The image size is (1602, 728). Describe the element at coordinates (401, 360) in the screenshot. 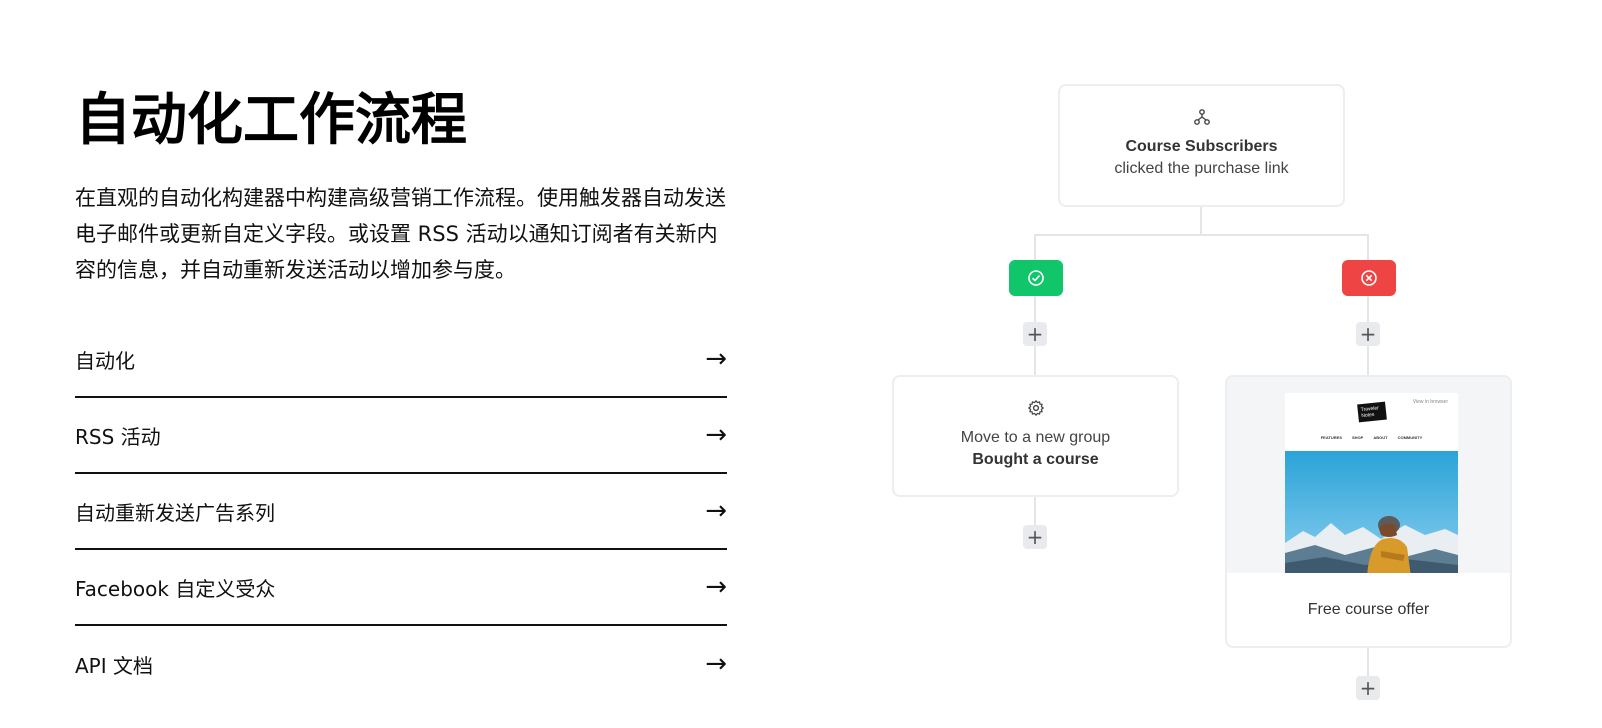

I see `link-automation: 自动化 →` at that location.